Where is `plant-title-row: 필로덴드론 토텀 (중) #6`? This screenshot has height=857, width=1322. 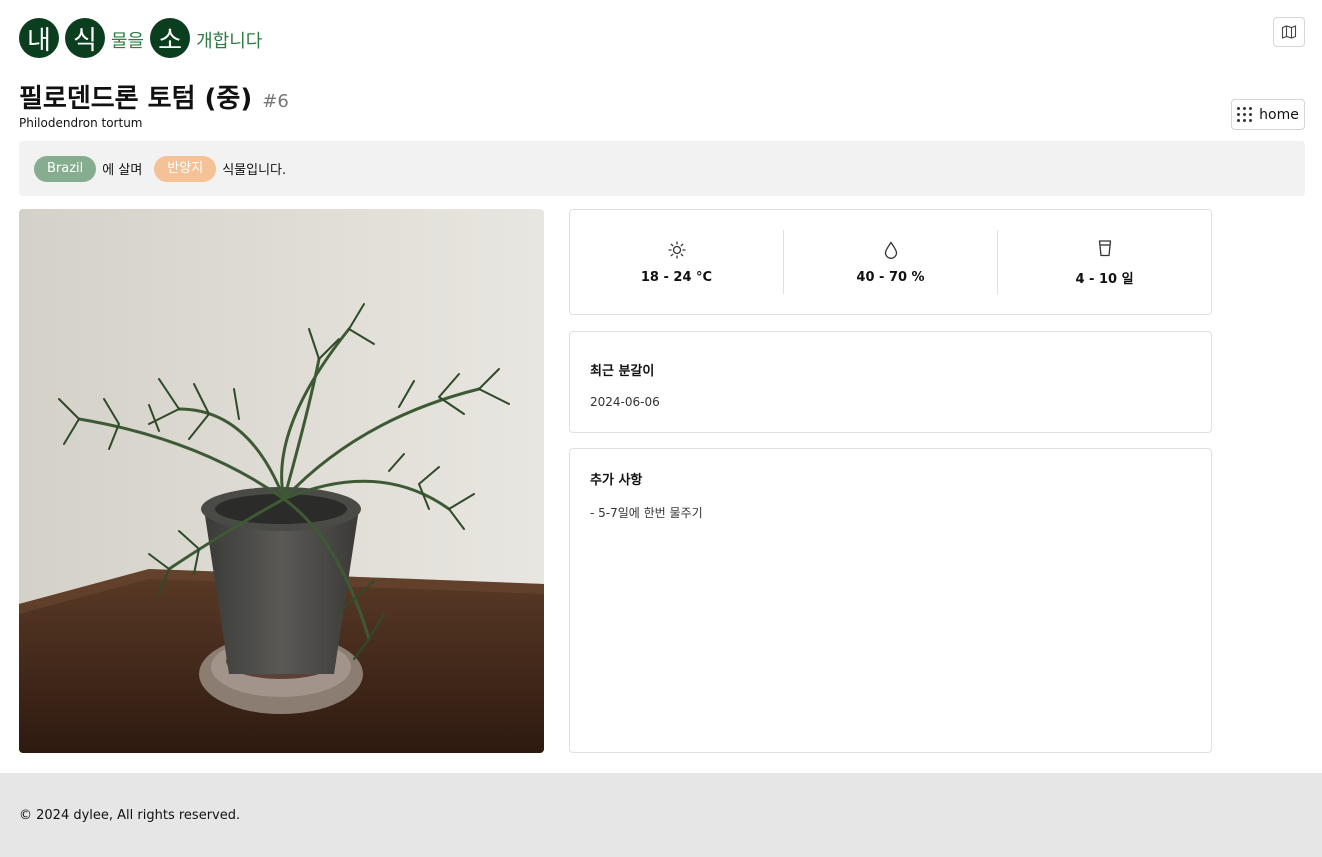
plant-title-row: 필로덴드론 토텀 (중) #6 is located at coordinates (154, 96).